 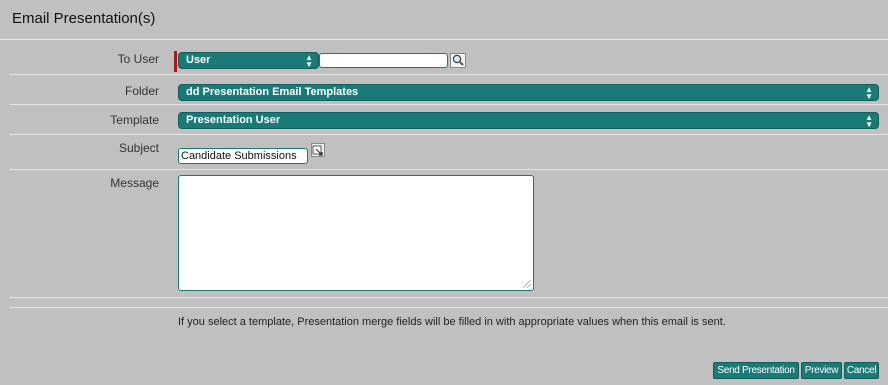 I want to click on dialog-title: Email Presentation(s), so click(x=84, y=18).